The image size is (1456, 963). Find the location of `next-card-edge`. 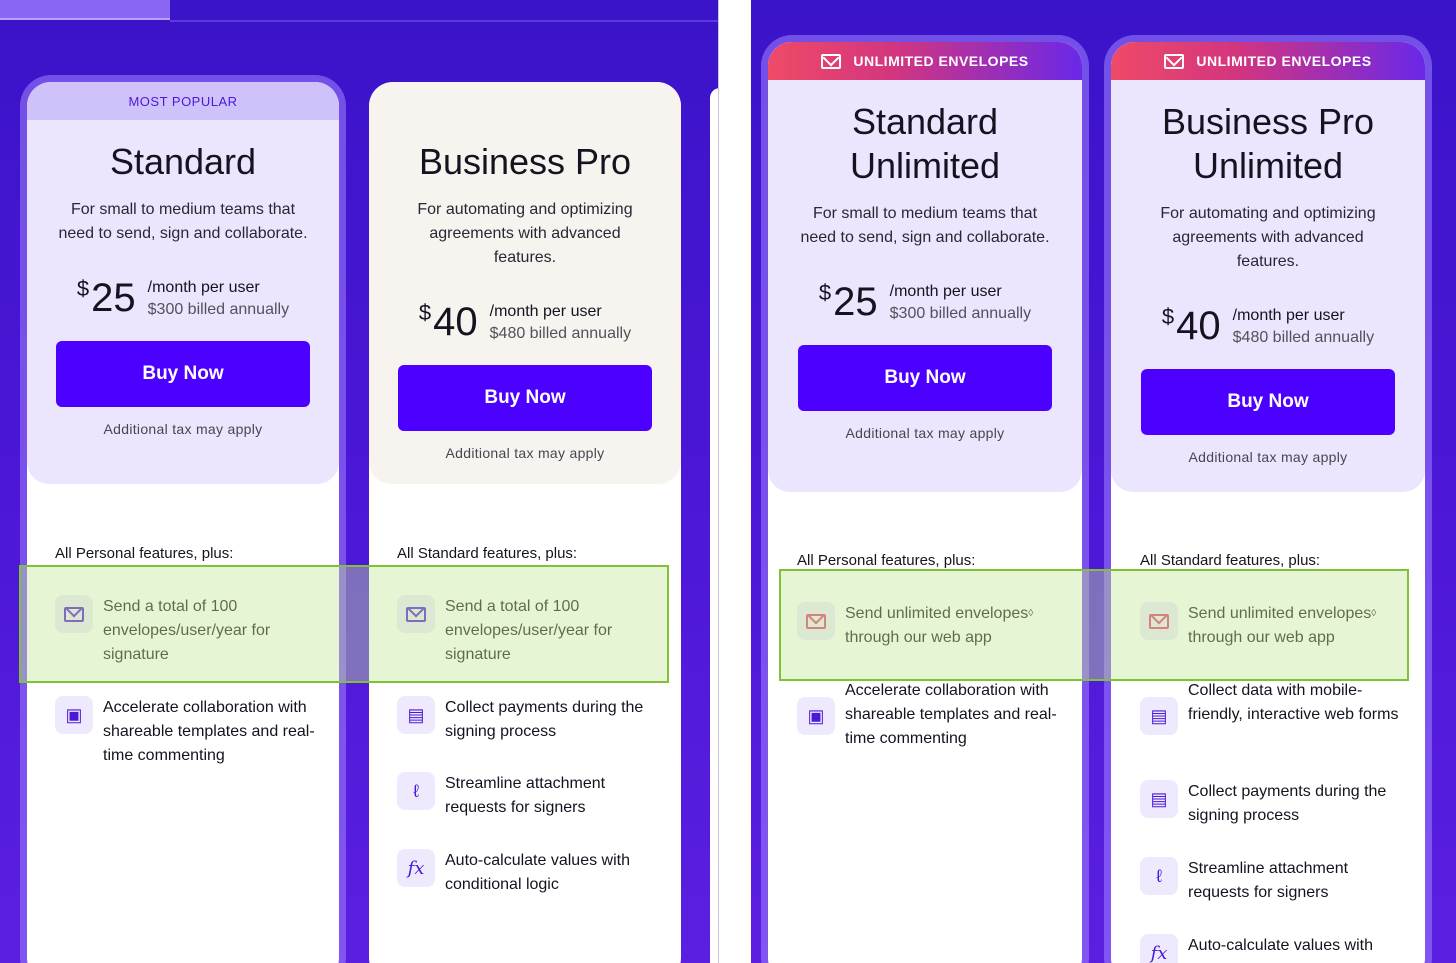

next-card-edge is located at coordinates (714, 525).